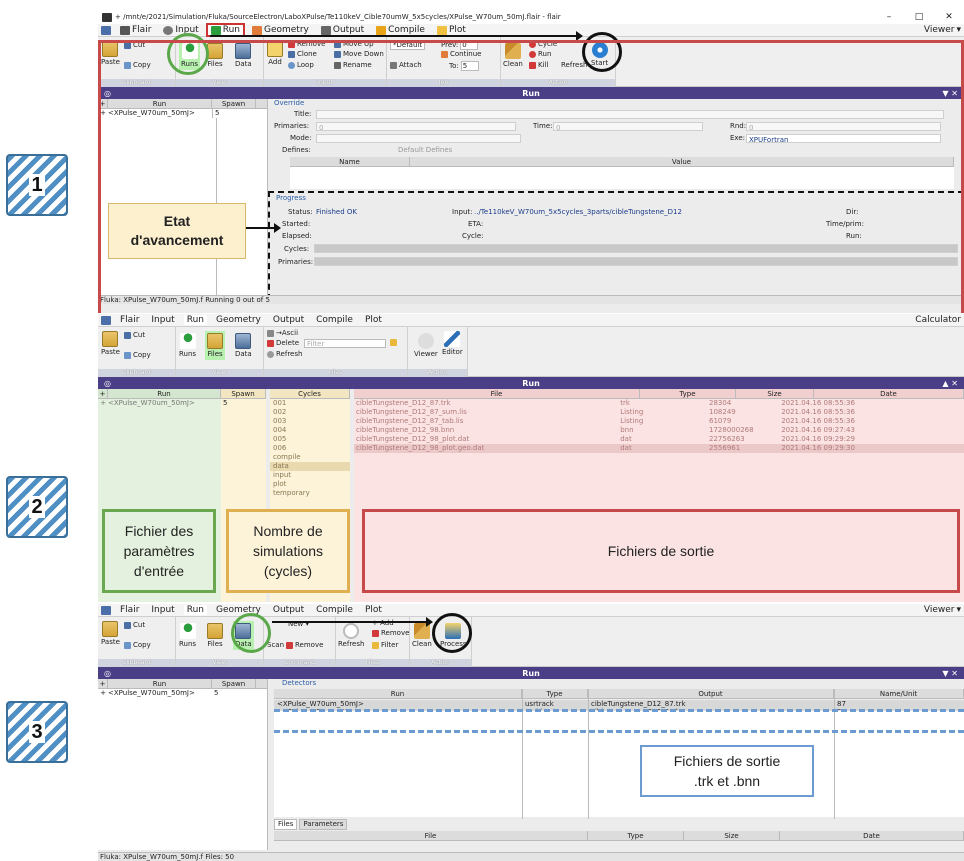 The image size is (964, 861). What do you see at coordinates (282, 333) in the screenshot?
I see `ascii-button: →Ascii` at bounding box center [282, 333].